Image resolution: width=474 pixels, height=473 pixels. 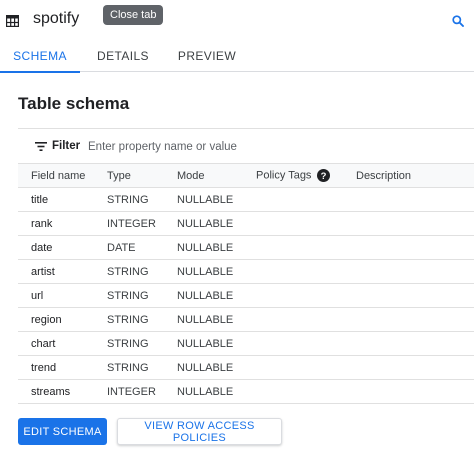 I want to click on column-header-policy-tags: Policy Tags?, so click(x=293, y=175).